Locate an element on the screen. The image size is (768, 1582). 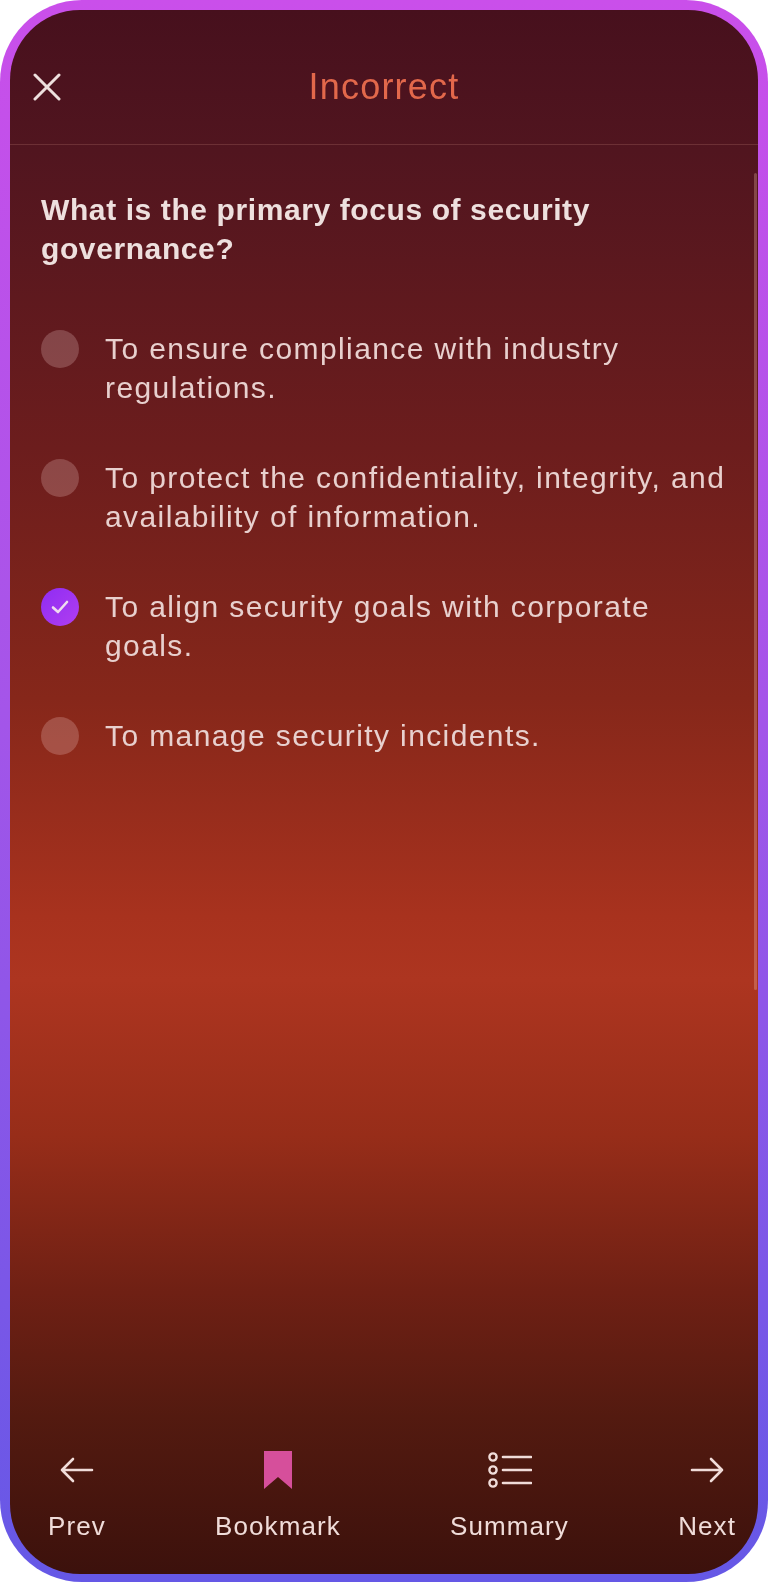
answer-option: To align security goals with corporate goals. is located at coordinates (389, 626).